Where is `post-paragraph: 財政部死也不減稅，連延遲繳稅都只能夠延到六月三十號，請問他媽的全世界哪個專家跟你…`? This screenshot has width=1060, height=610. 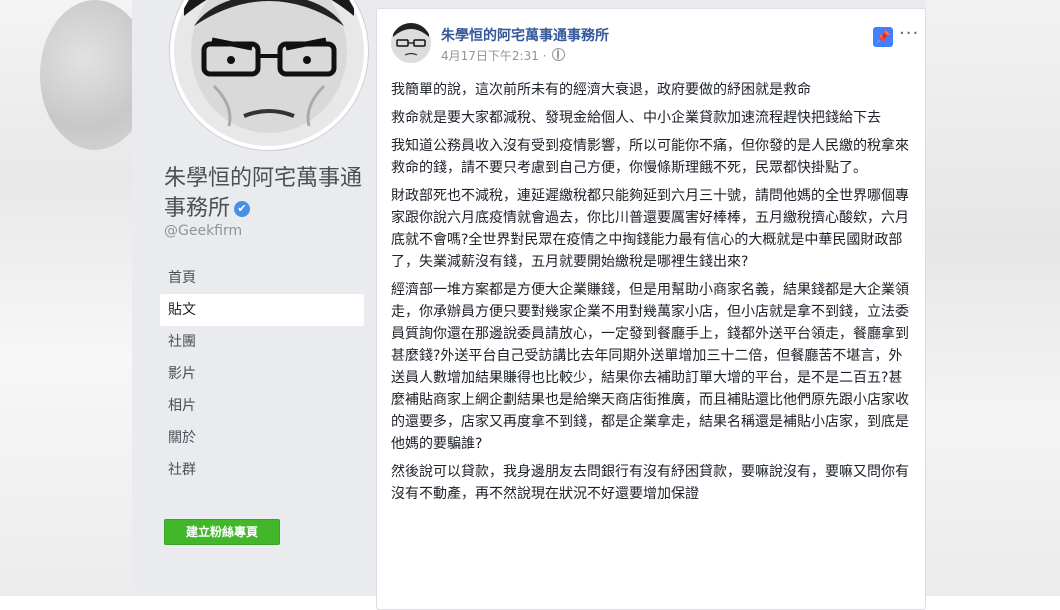 post-paragraph: 財政部死也不減稅，連延遲繳稅都只能夠延到六月三十號，請問他媽的全世界哪個專家跟你… is located at coordinates (650, 229).